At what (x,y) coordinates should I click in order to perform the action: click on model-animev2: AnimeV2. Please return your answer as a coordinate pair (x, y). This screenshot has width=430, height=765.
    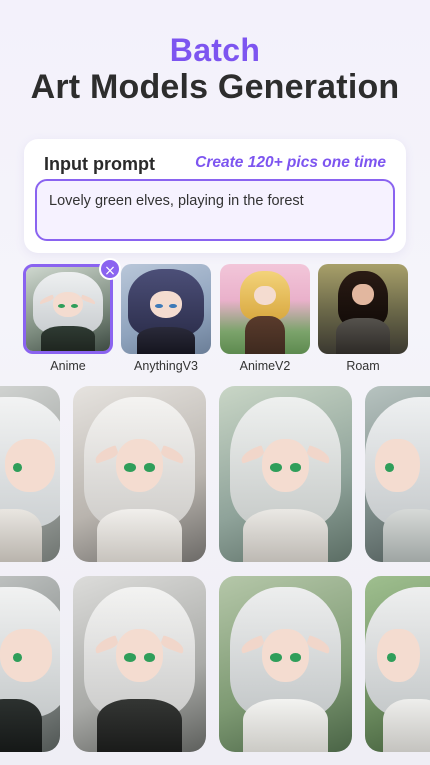
    Looking at the image, I should click on (265, 318).